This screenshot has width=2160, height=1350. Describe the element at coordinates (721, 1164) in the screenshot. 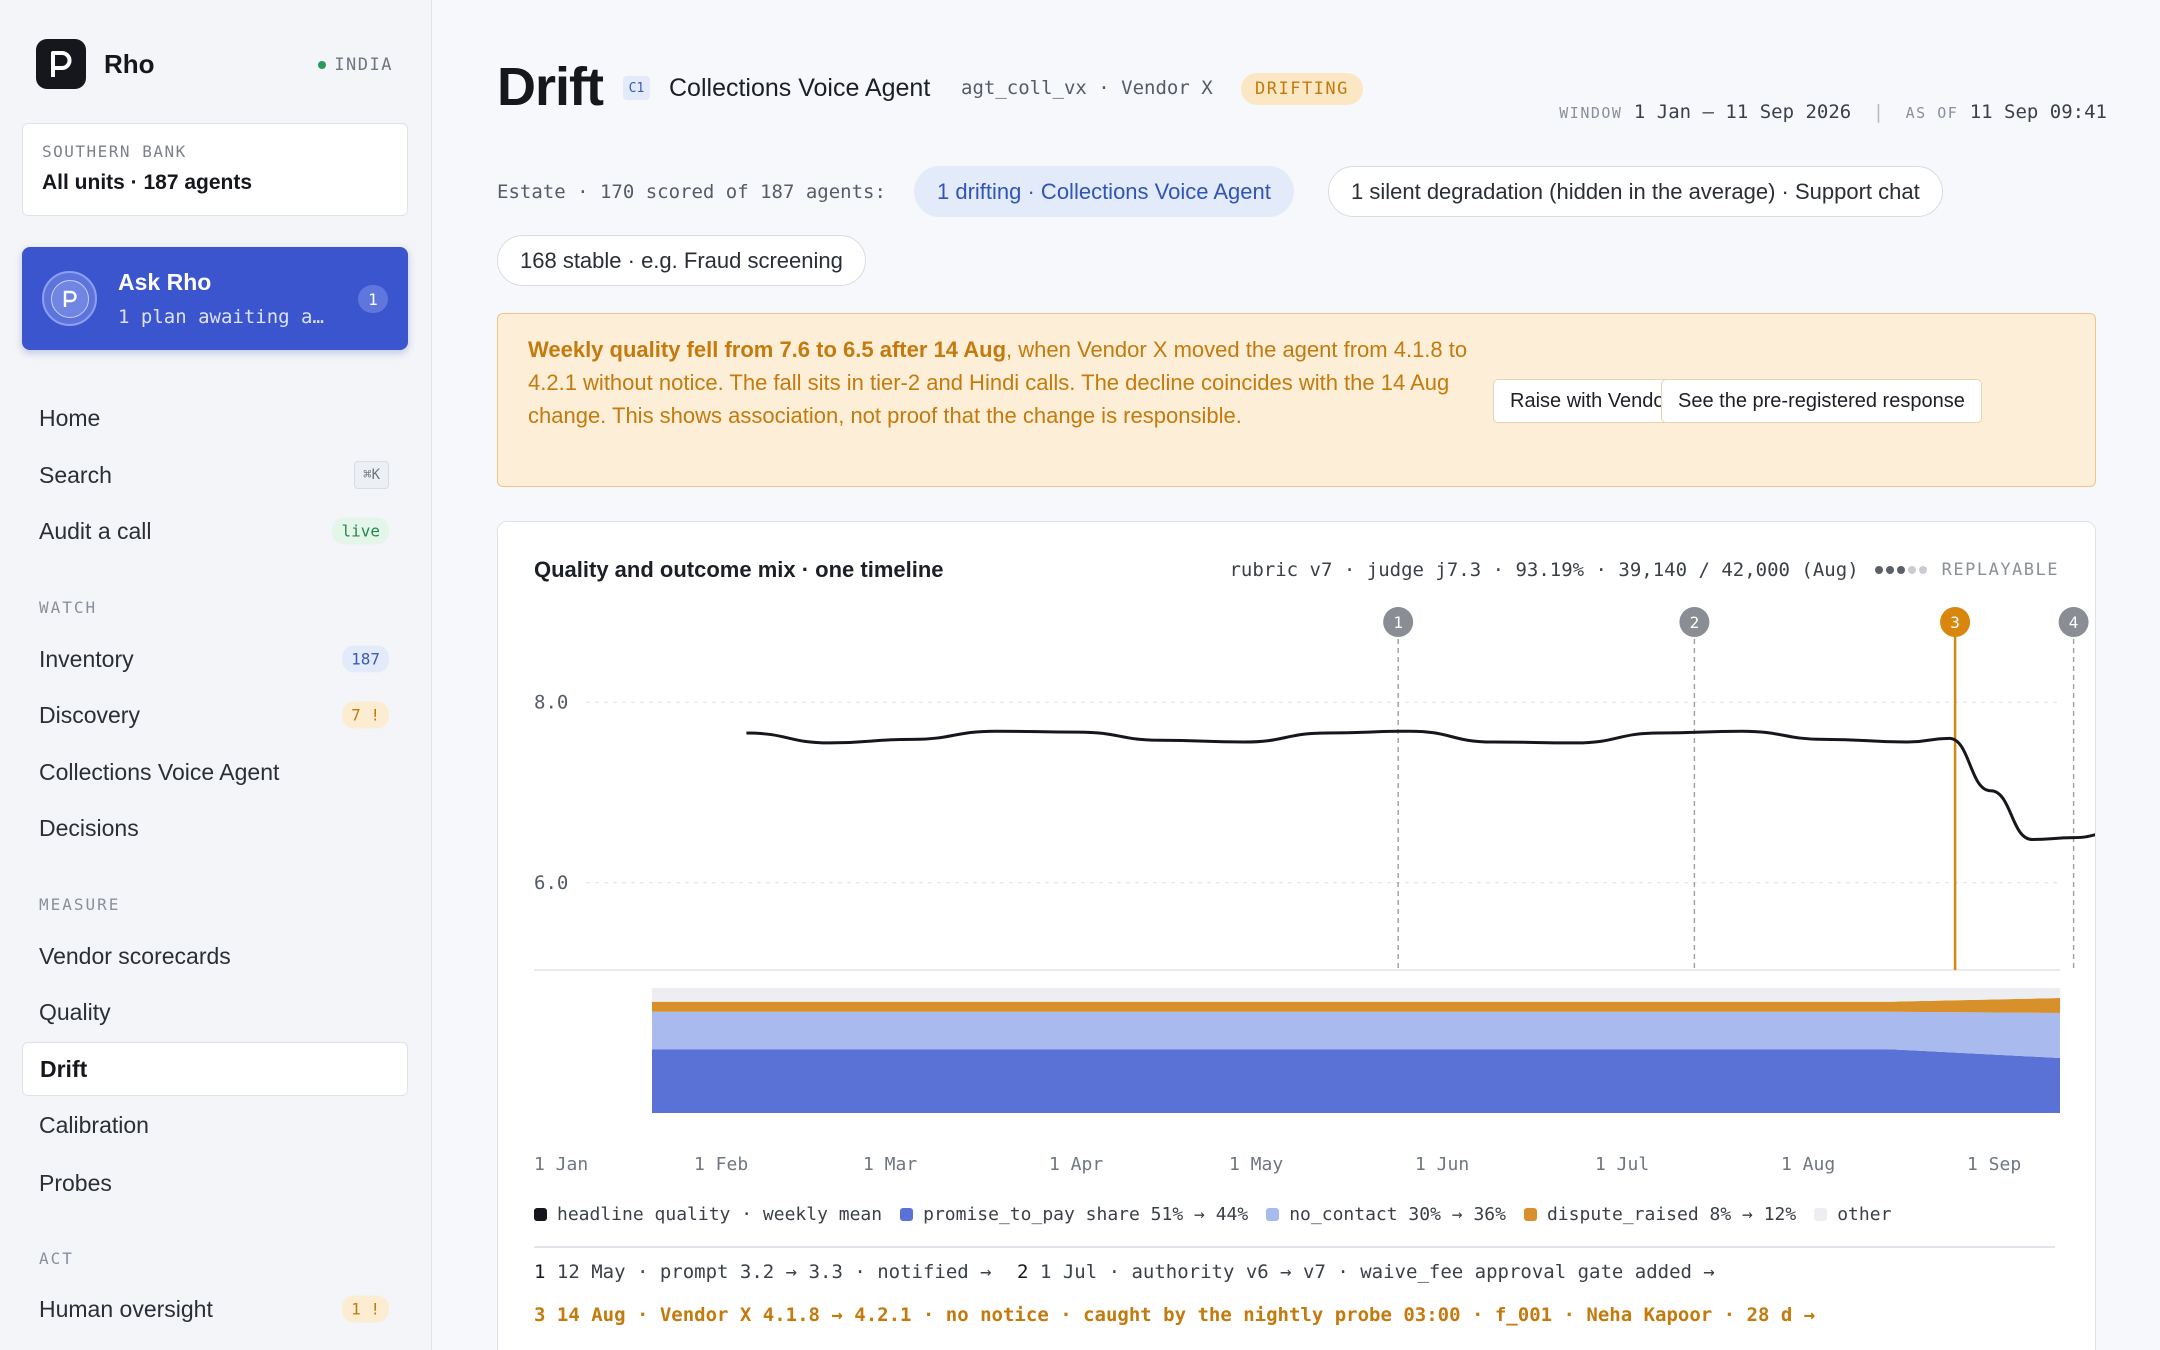

I see `x-tick-label: 1 Feb` at that location.